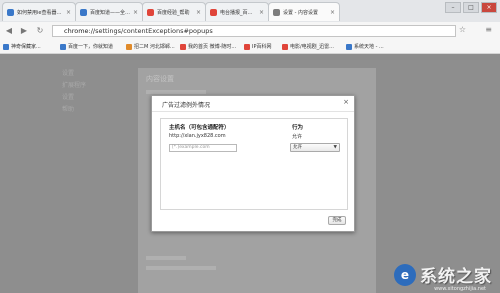 This screenshot has width=500, height=293. What do you see at coordinates (199, 128) in the screenshot?
I see `column-header-hostname: 主机名（可包含通配符）` at bounding box center [199, 128].